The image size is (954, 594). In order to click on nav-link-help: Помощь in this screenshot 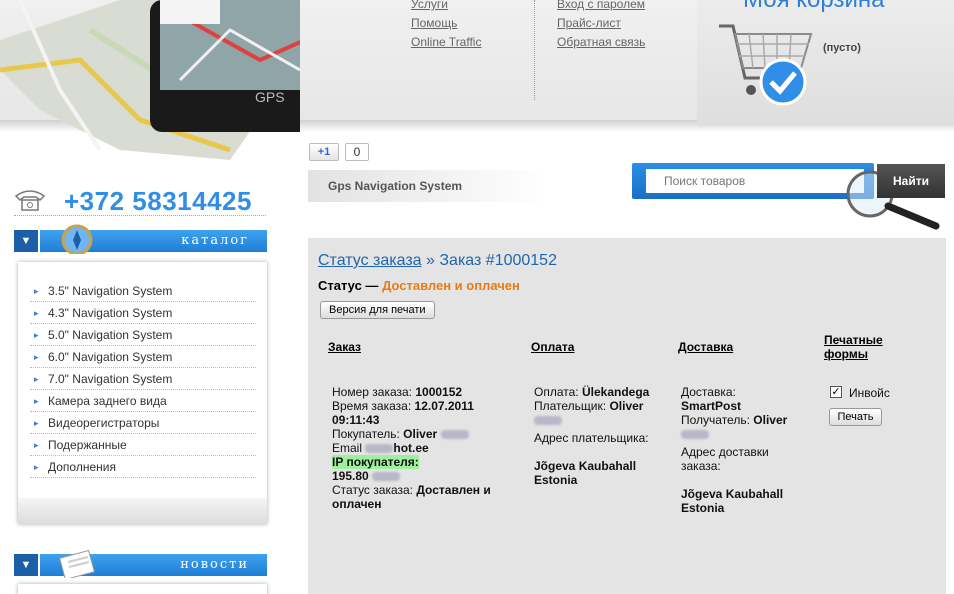, I will do `click(446, 23)`.